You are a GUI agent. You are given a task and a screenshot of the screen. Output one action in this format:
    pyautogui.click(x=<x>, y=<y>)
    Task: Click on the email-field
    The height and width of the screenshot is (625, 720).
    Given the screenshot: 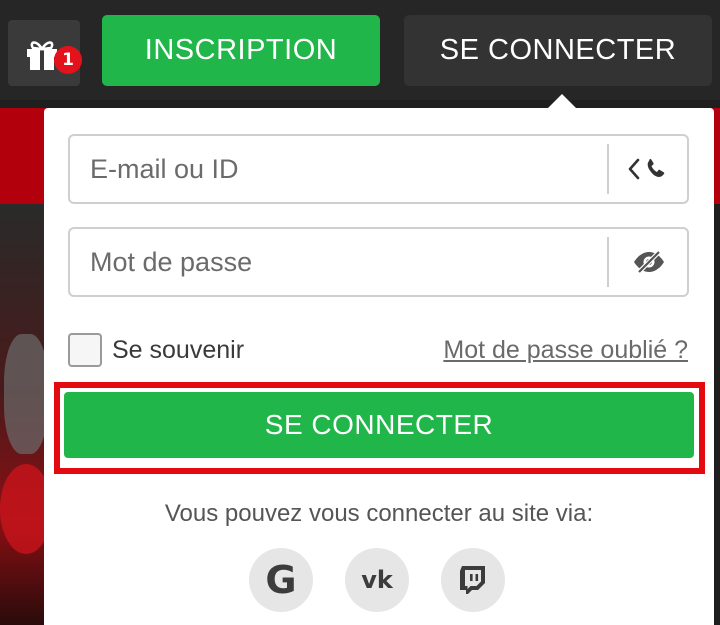 What is the action you would take?
    pyautogui.click(x=378, y=169)
    